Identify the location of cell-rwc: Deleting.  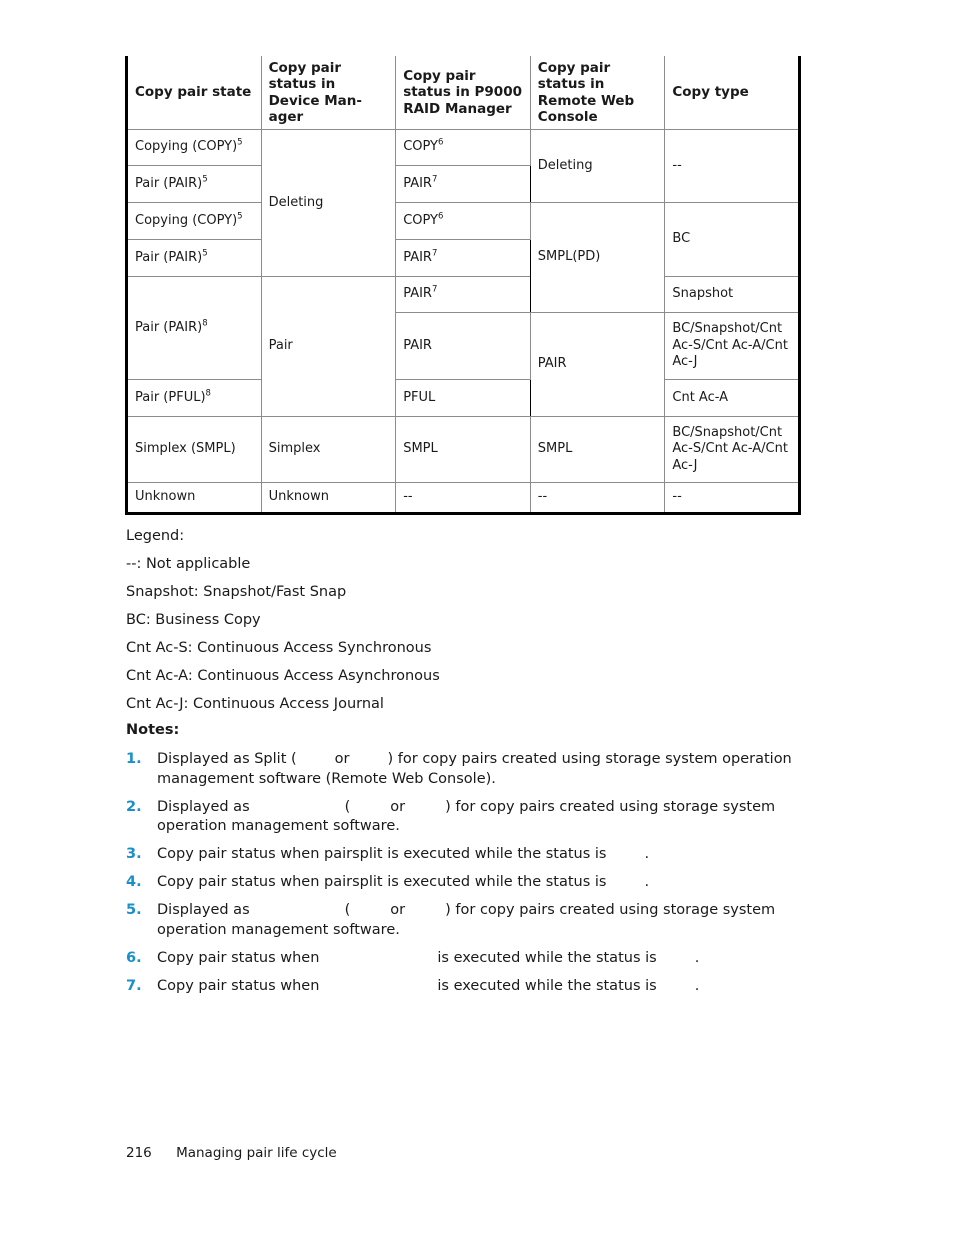
(597, 166).